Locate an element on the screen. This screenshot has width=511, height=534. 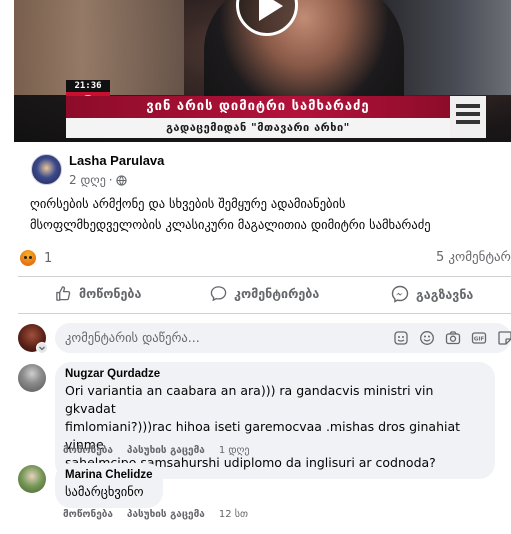
like-button: მოწონება is located at coordinates (98, 293).